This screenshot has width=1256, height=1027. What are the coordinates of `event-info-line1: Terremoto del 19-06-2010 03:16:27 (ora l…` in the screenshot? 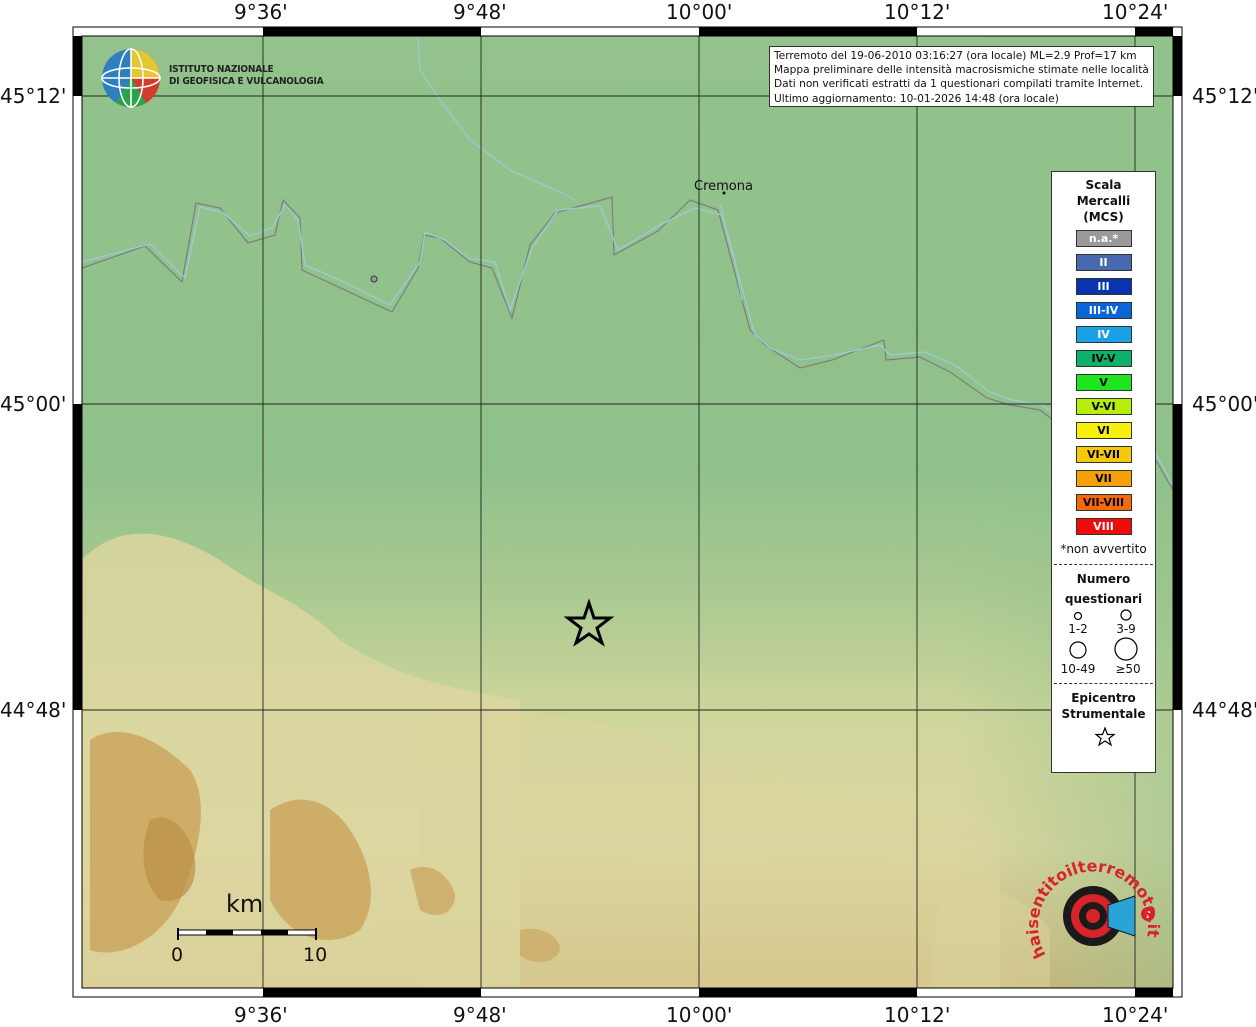 It's located at (955, 56).